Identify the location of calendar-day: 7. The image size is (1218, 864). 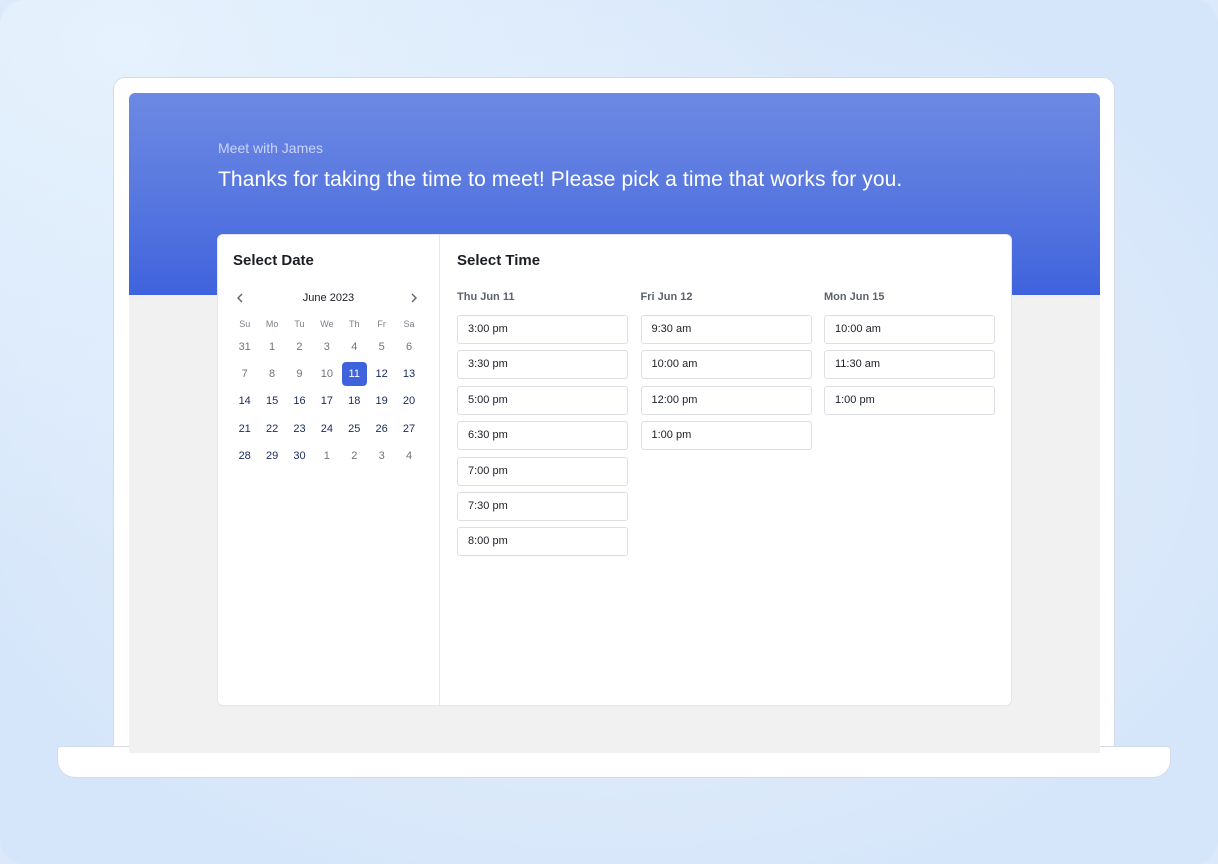
(244, 374).